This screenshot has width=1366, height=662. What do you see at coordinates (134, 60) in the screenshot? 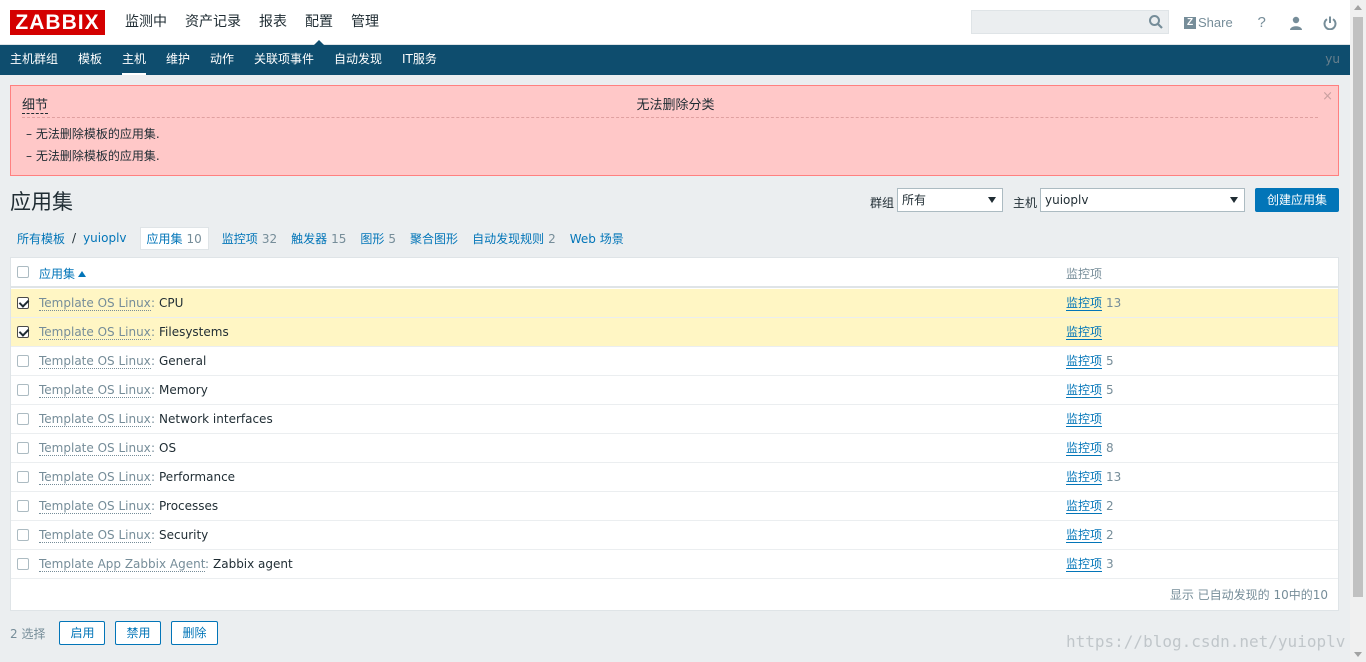
I see `sub-menu-hosts: 主机` at bounding box center [134, 60].